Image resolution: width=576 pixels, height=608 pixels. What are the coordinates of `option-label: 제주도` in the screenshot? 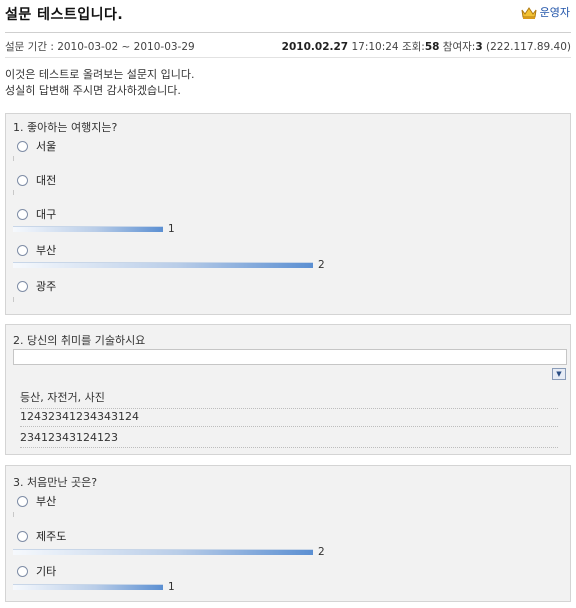 It's located at (51, 536).